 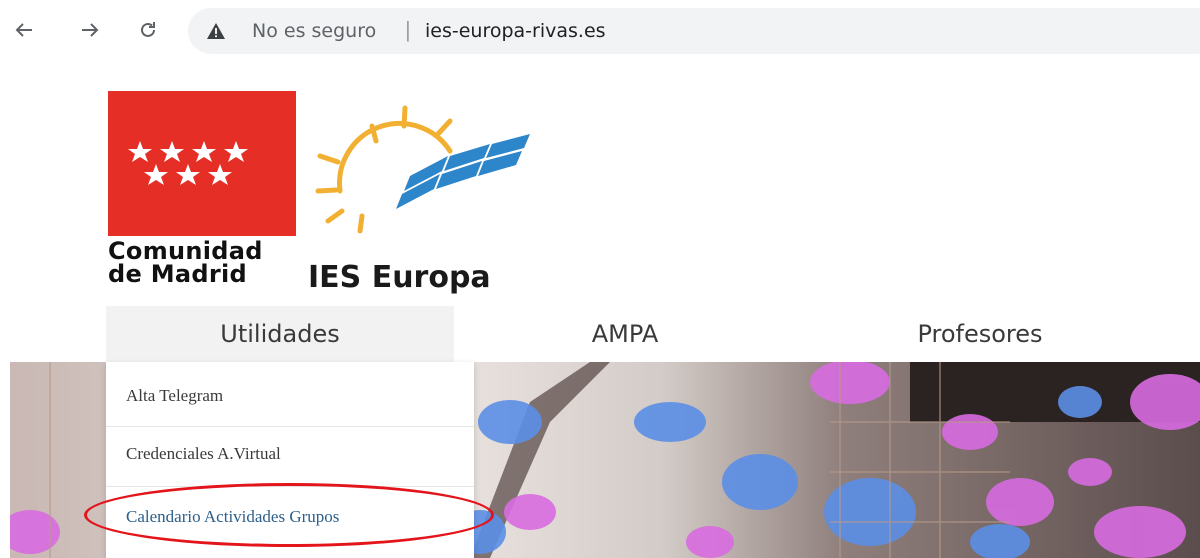 What do you see at coordinates (178, 274) in the screenshot?
I see `logo-line2: de Madrid` at bounding box center [178, 274].